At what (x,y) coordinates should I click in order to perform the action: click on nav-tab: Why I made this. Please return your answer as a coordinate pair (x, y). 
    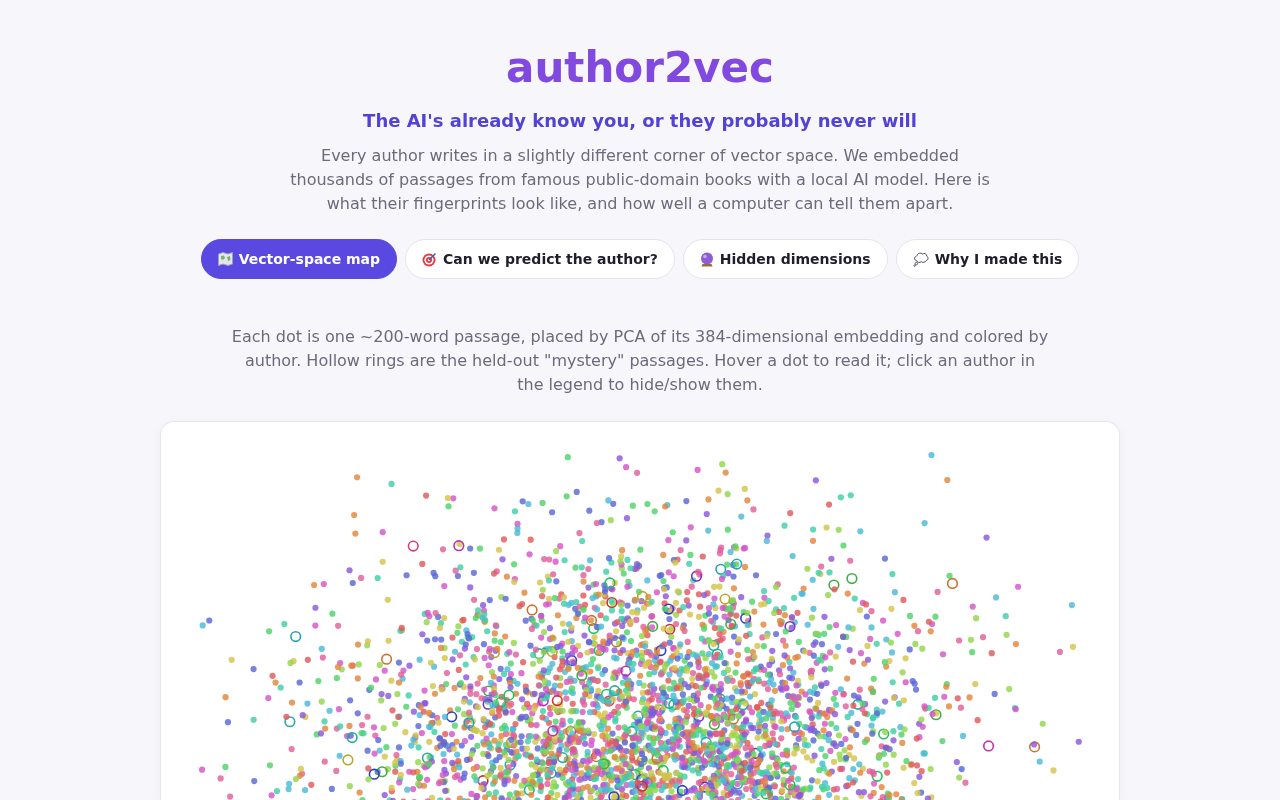
    Looking at the image, I should click on (987, 259).